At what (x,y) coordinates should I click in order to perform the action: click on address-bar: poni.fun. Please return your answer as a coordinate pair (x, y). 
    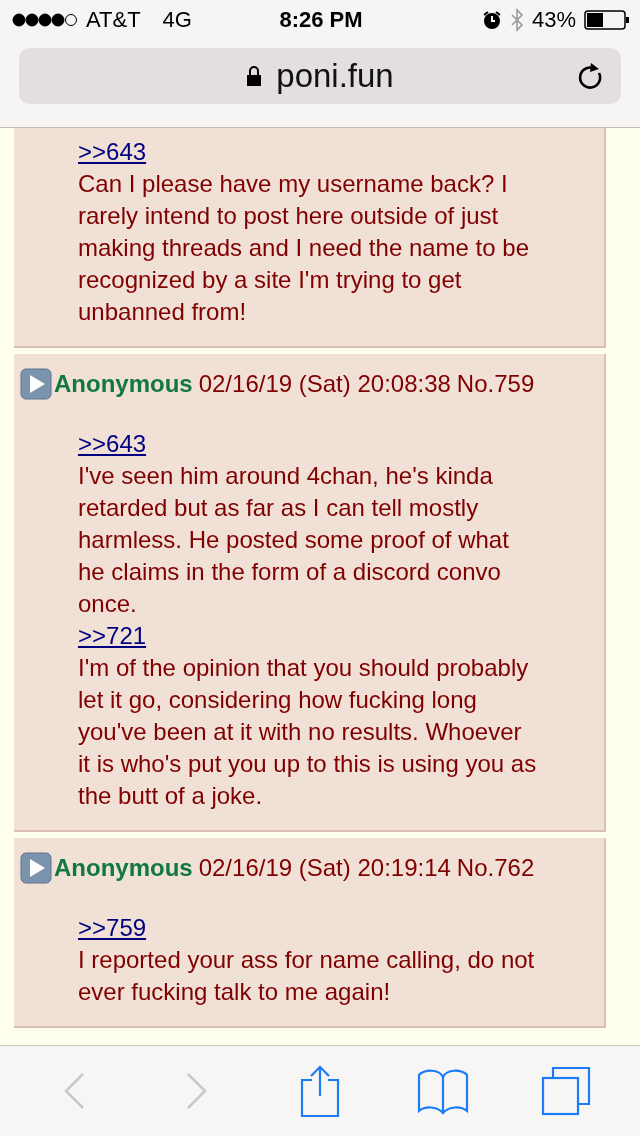
    Looking at the image, I should click on (320, 76).